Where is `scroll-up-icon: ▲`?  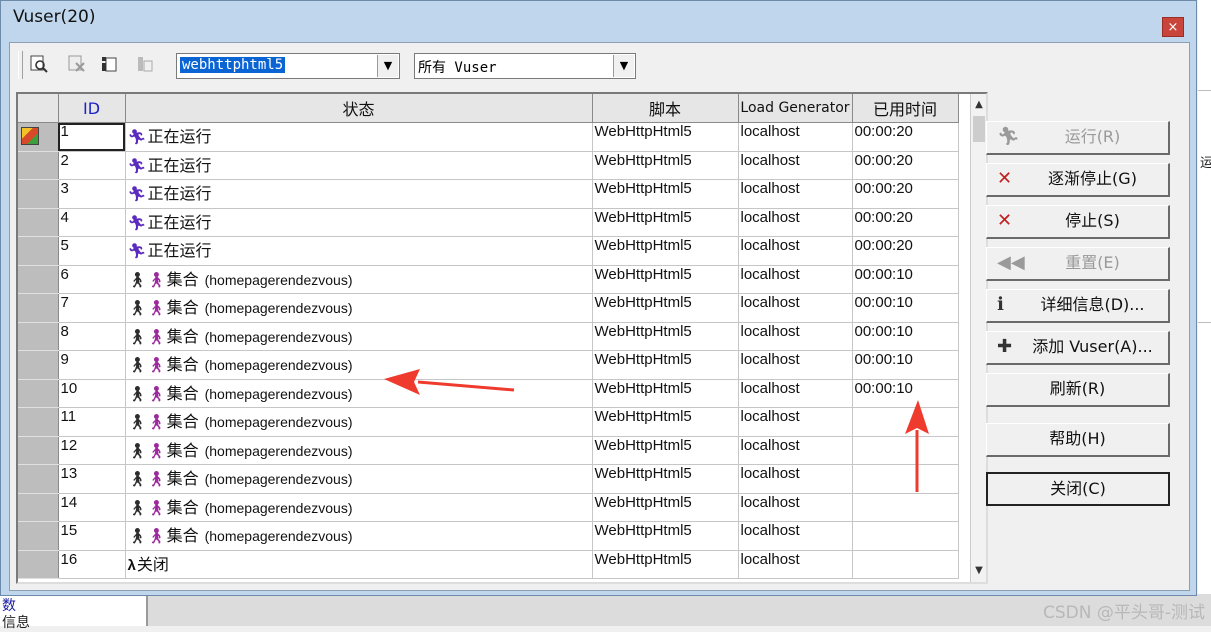
scroll-up-icon: ▲ is located at coordinates (978, 105).